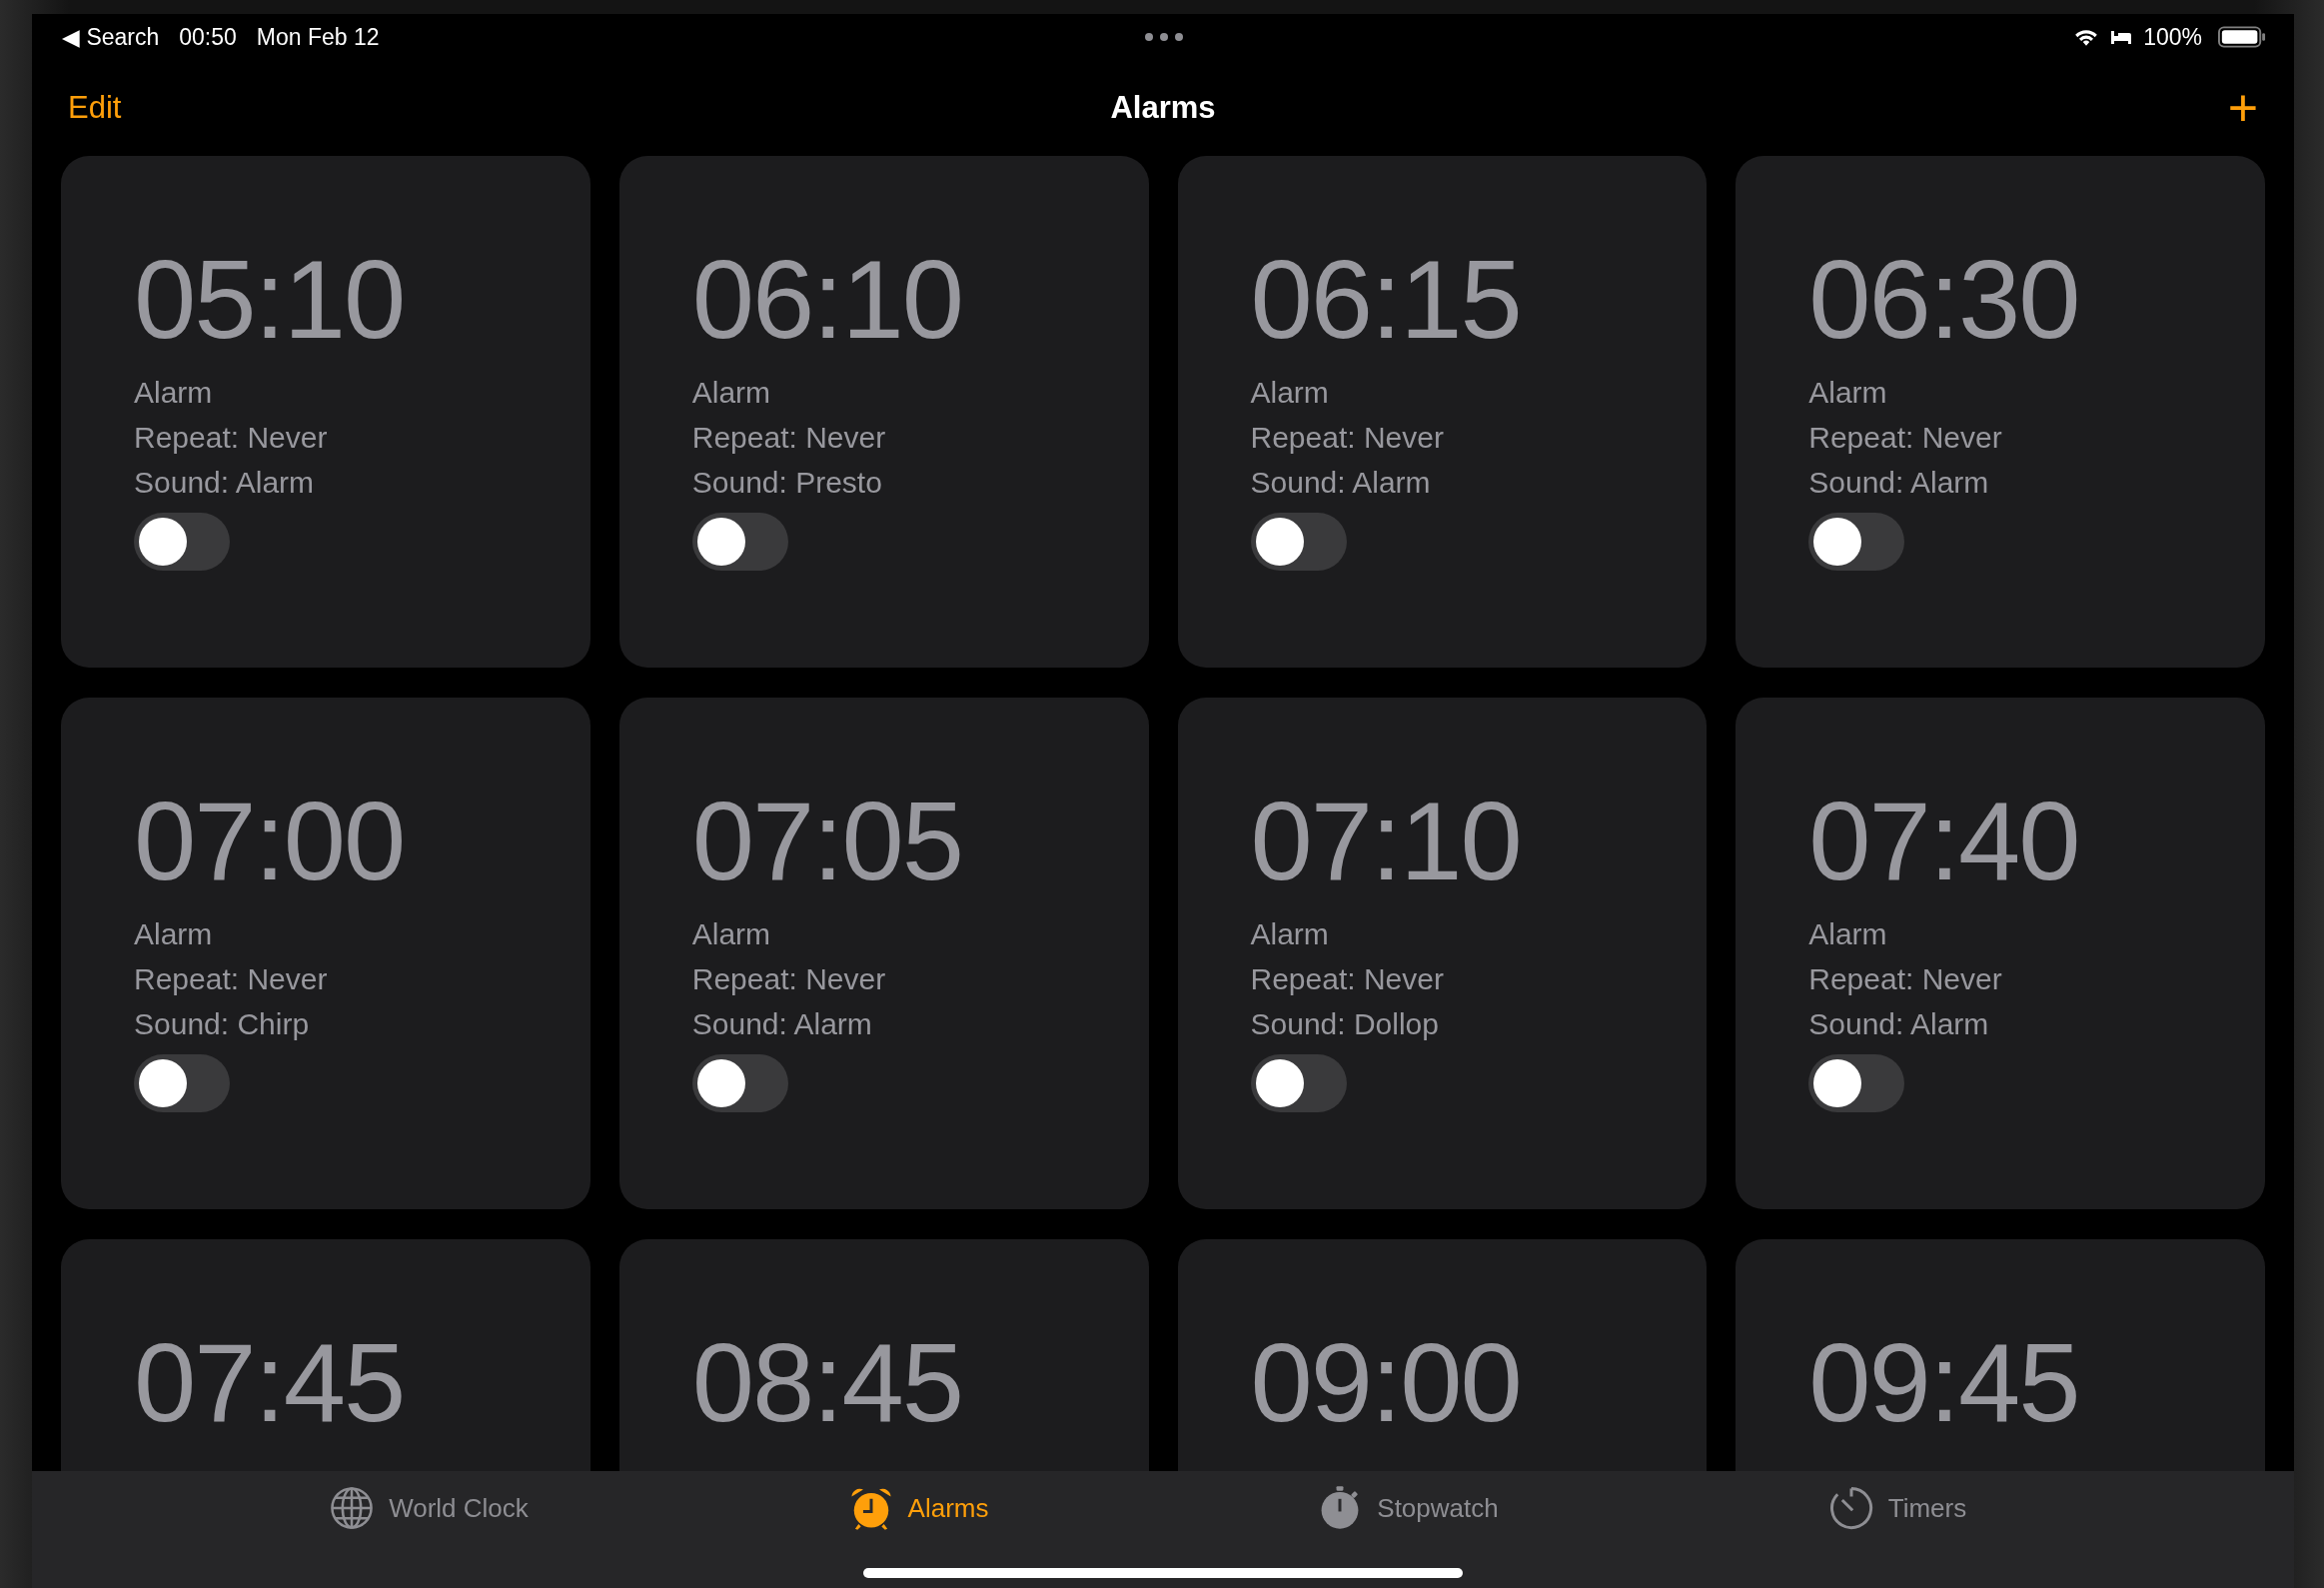 This screenshot has width=2324, height=1588. I want to click on alarm-time: 07:10, so click(1385, 841).